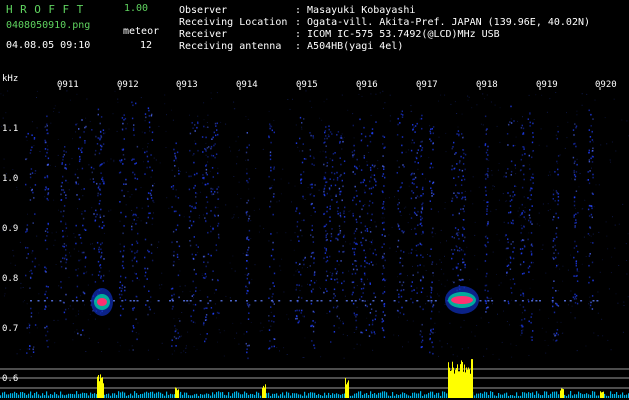 The width and height of the screenshot is (629, 400). What do you see at coordinates (203, 34) in the screenshot?
I see `field-label-receiver: Receiver` at bounding box center [203, 34].